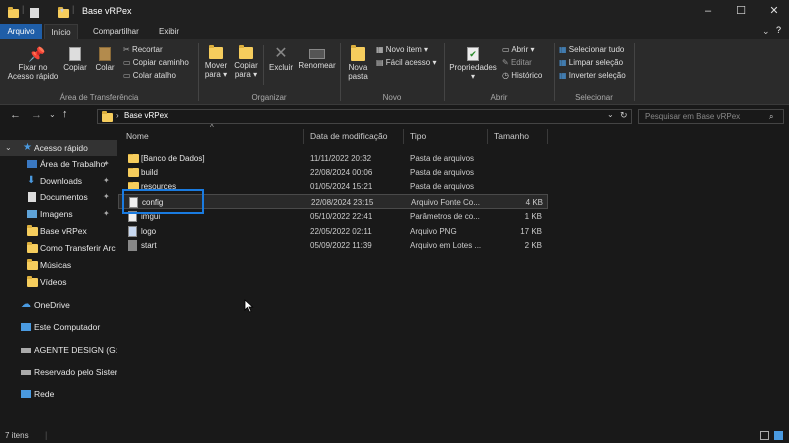 This screenshot has width=789, height=443. Describe the element at coordinates (741, 11) in the screenshot. I see `maximize-button: ☐` at that location.